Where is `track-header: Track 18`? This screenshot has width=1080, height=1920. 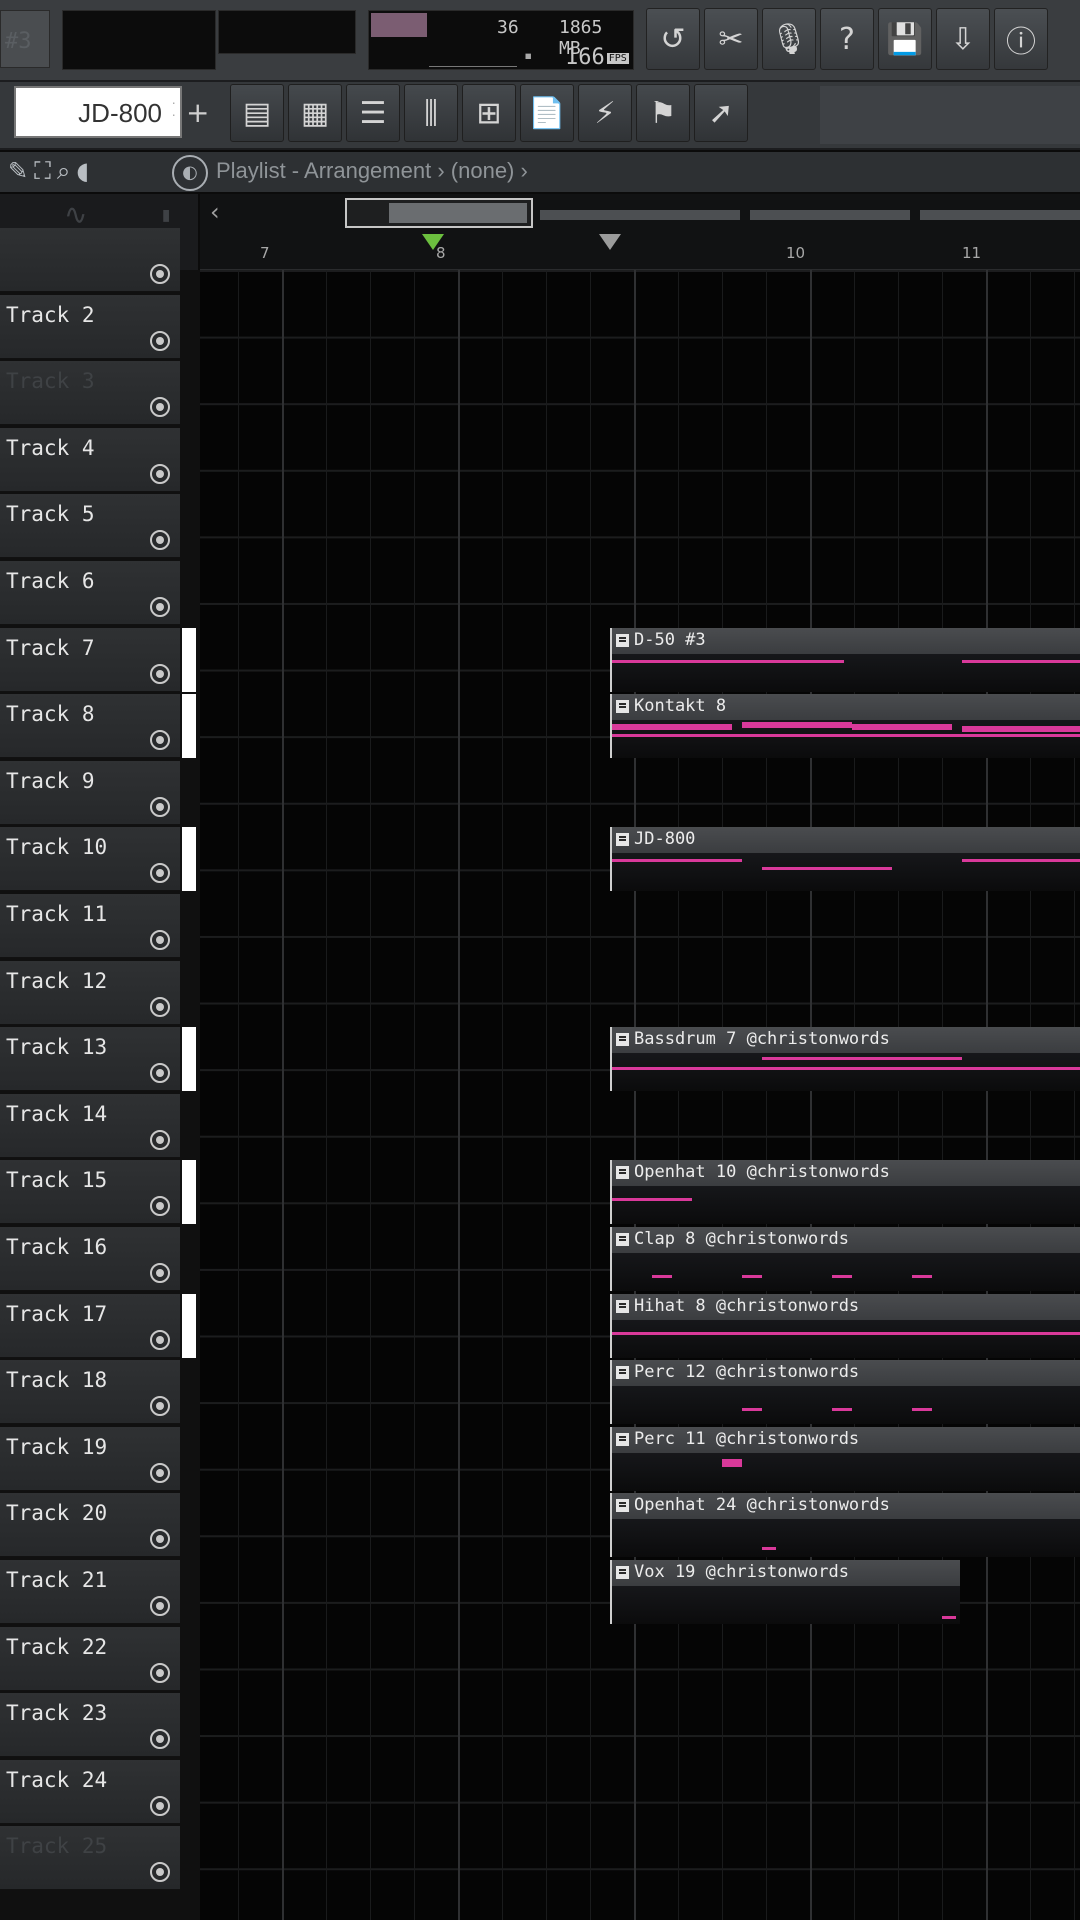 track-header: Track 18 is located at coordinates (90, 1392).